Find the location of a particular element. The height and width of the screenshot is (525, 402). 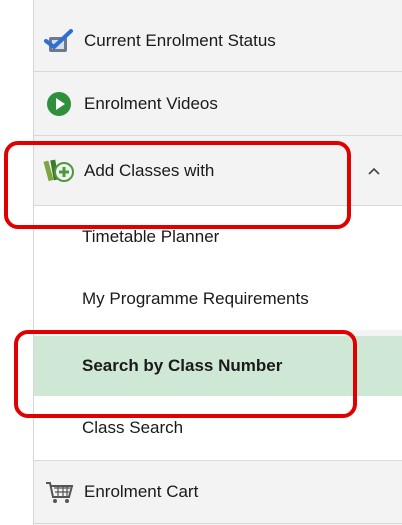

menu-item-label: Current Enrolment Status is located at coordinates (180, 40).